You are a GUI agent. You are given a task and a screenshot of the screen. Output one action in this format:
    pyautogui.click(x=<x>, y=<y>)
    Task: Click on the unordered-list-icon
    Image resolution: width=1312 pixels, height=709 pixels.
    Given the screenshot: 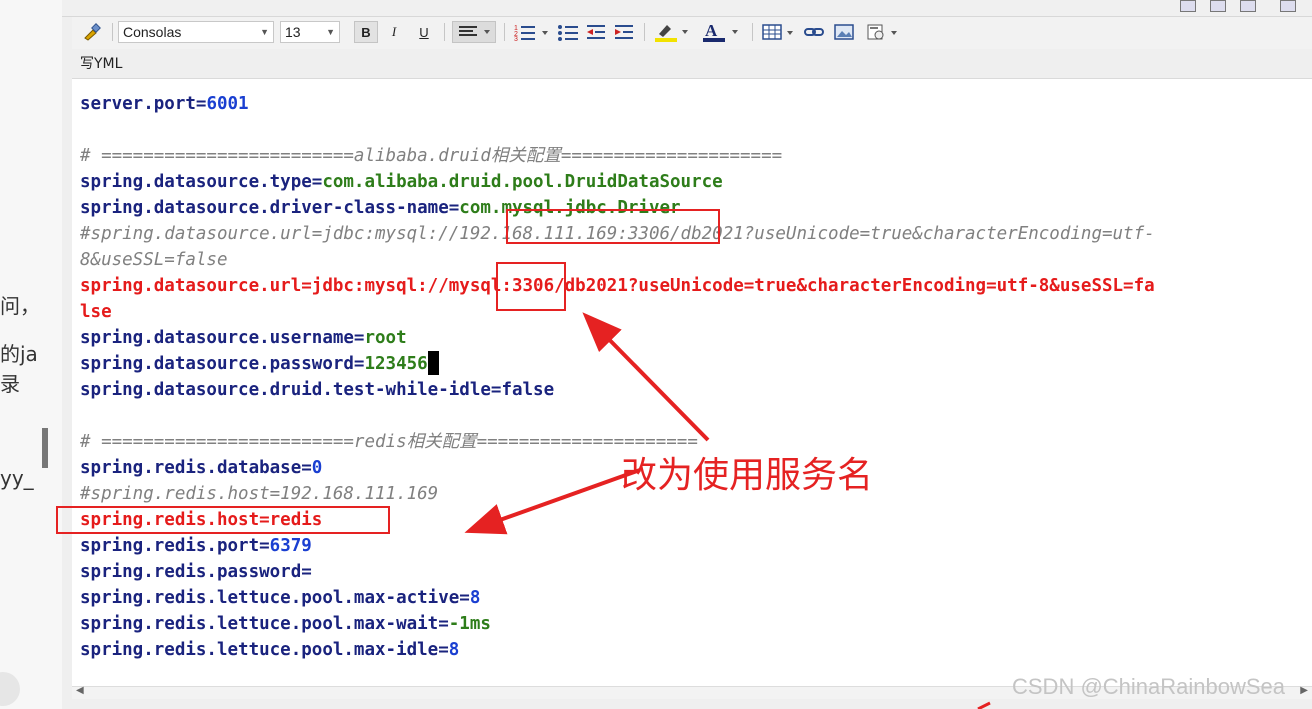 What is the action you would take?
    pyautogui.click(x=568, y=33)
    